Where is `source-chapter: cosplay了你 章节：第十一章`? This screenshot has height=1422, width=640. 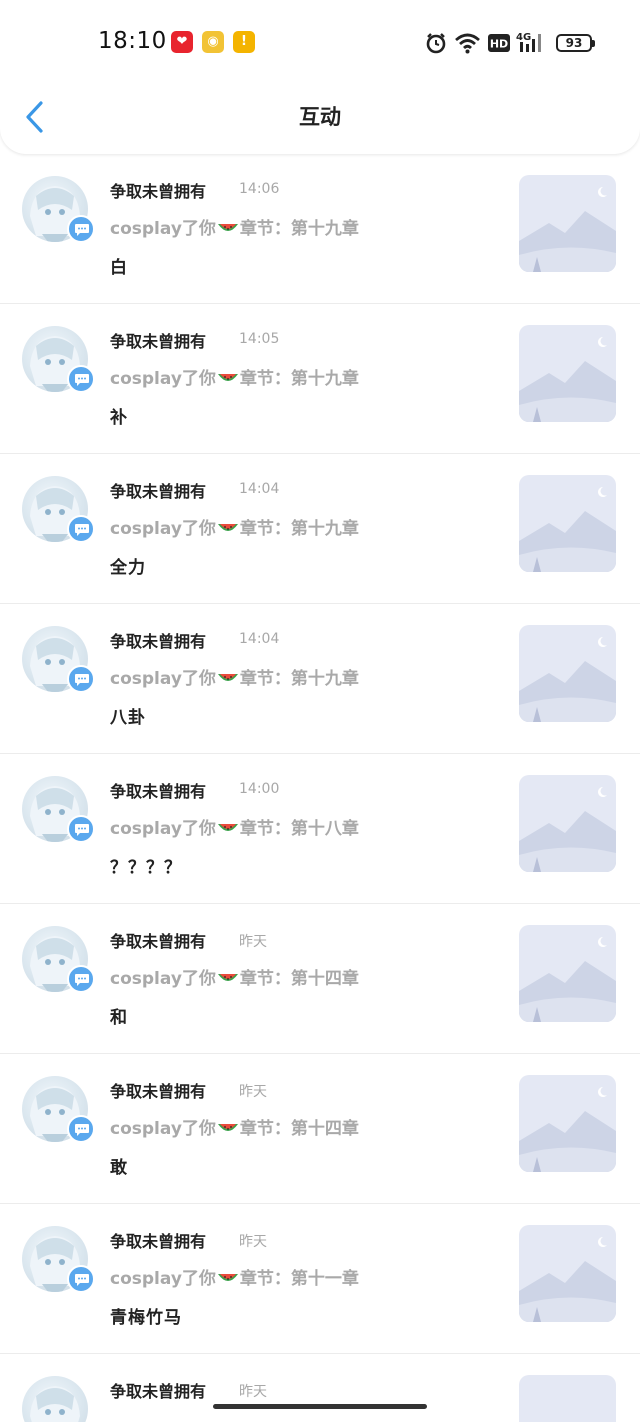
source-chapter: cosplay了你 章节：第十一章 is located at coordinates (234, 1276).